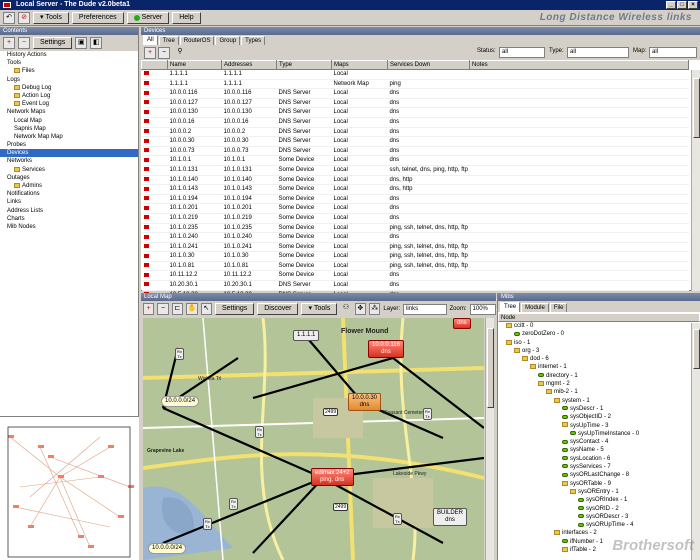 The image size is (700, 560). I want to click on mib-node: sysServices - 7, so click(599, 467).